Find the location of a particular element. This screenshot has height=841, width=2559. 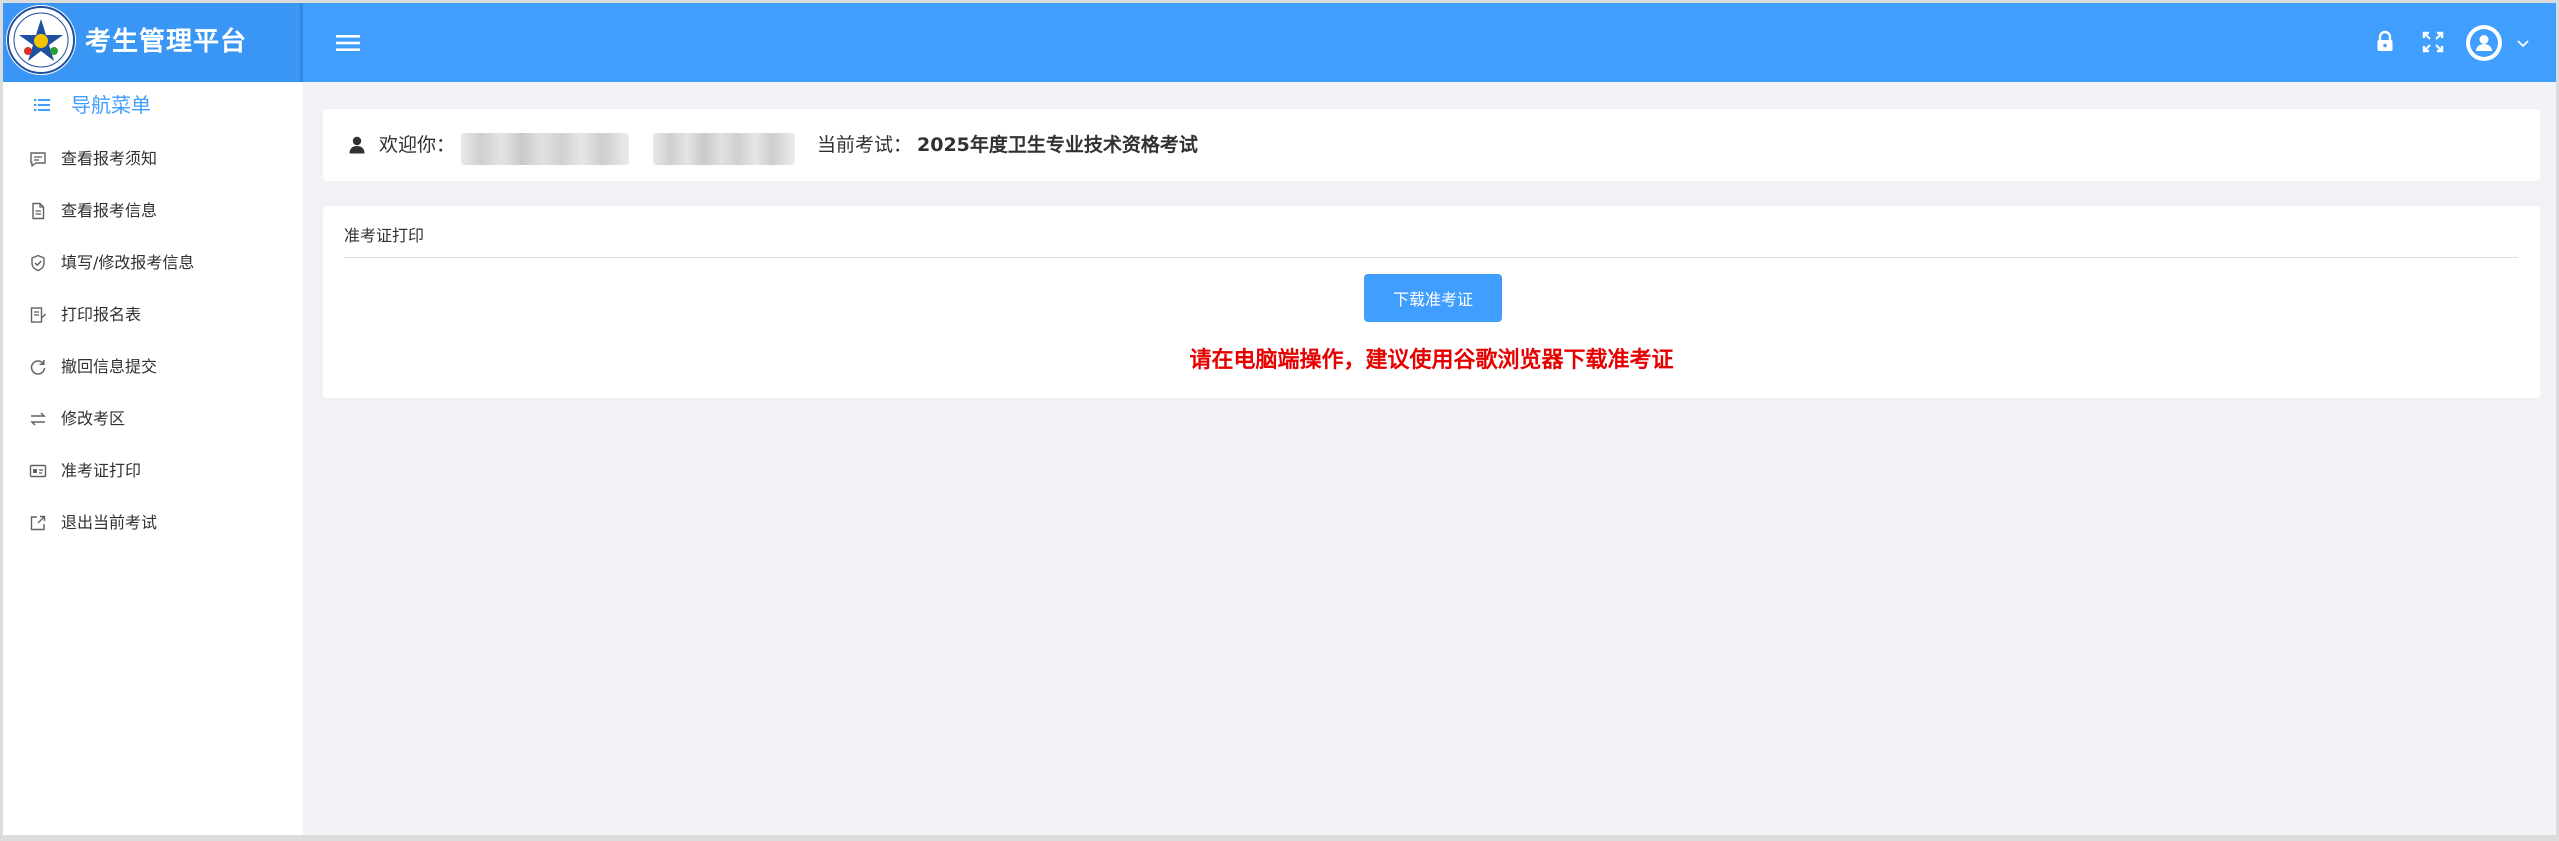

sidebar-item-withdraw-submission: 撤回信息提交 is located at coordinates (153, 367).